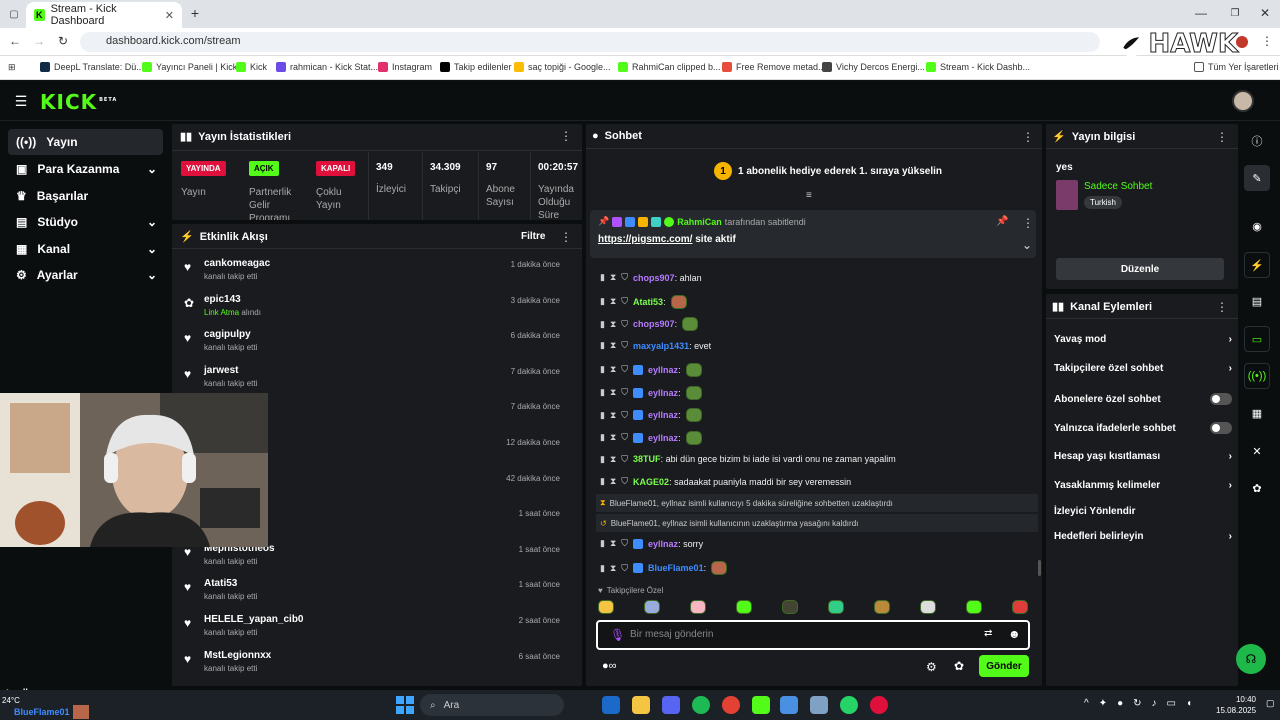  What do you see at coordinates (1257, 265) in the screenshot?
I see `lightning-icon: ⚡` at bounding box center [1257, 265].